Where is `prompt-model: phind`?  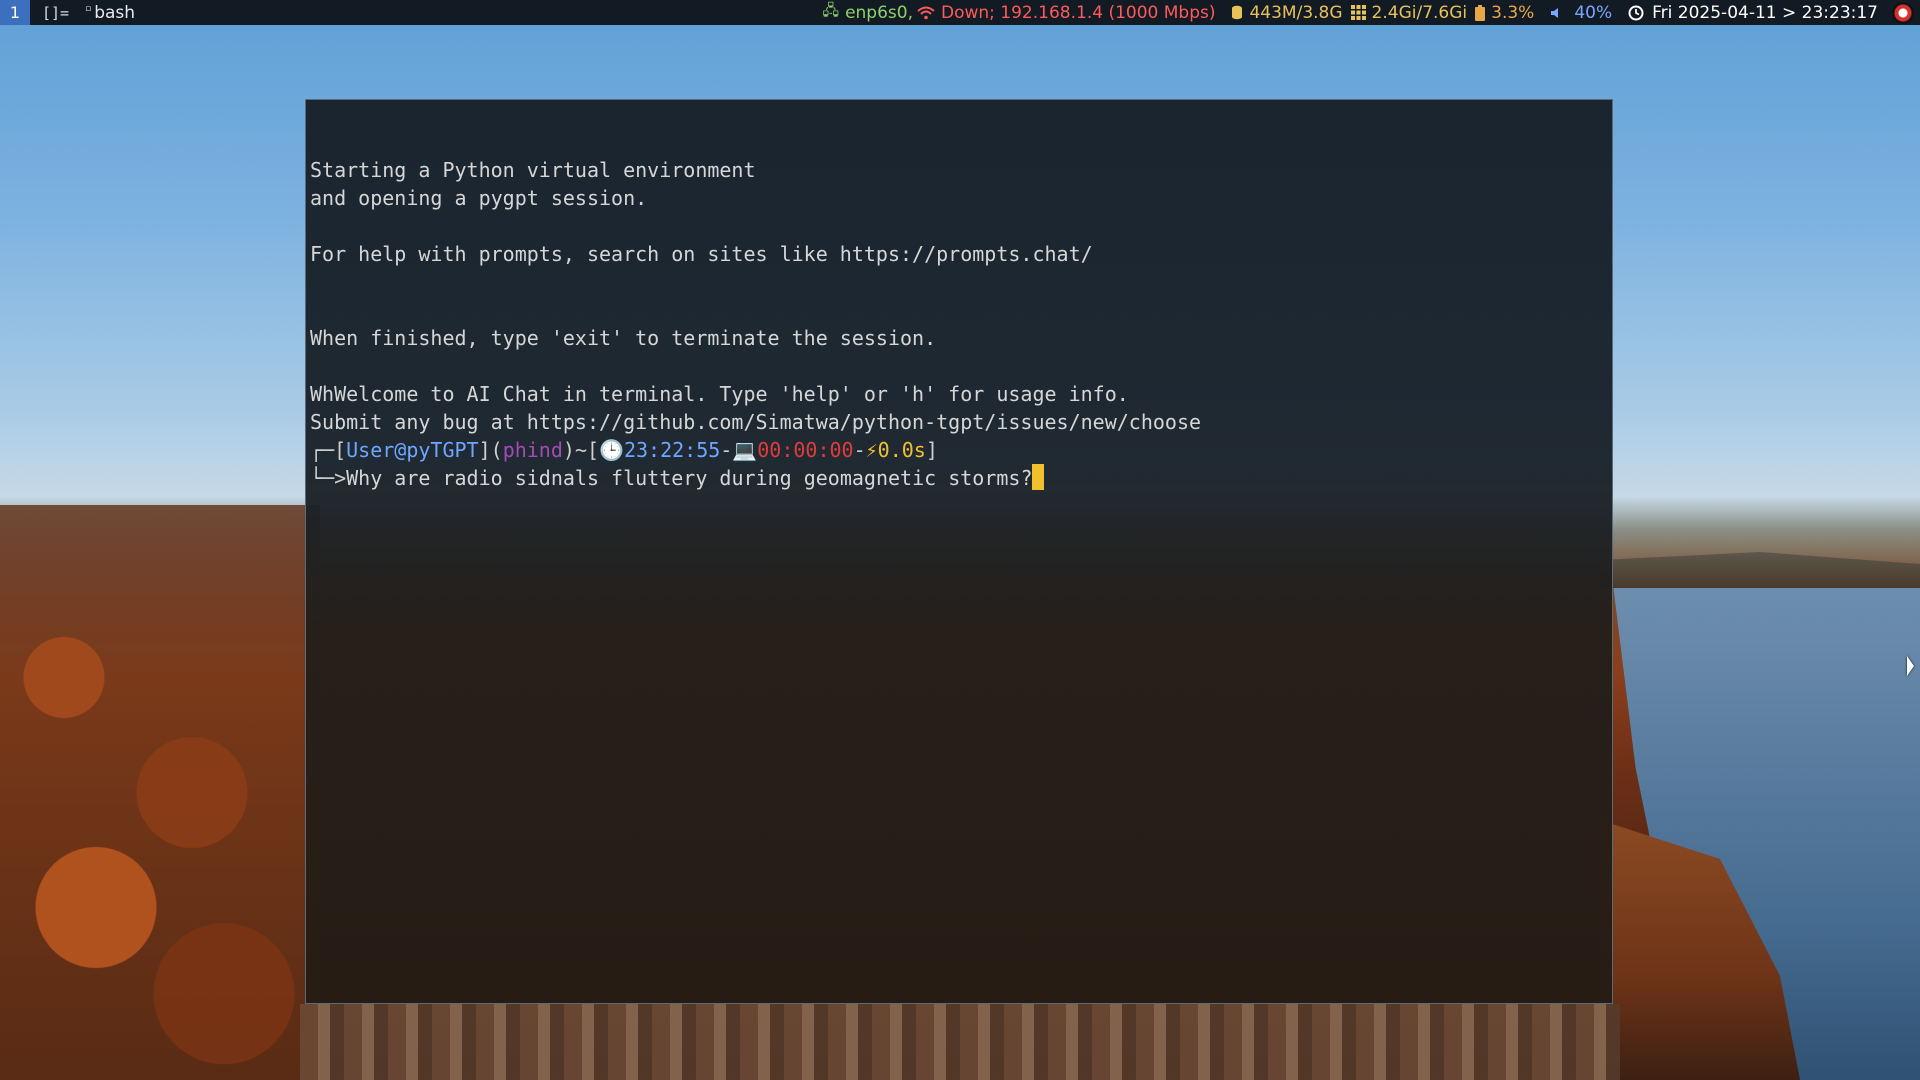 prompt-model: phind is located at coordinates (532, 450).